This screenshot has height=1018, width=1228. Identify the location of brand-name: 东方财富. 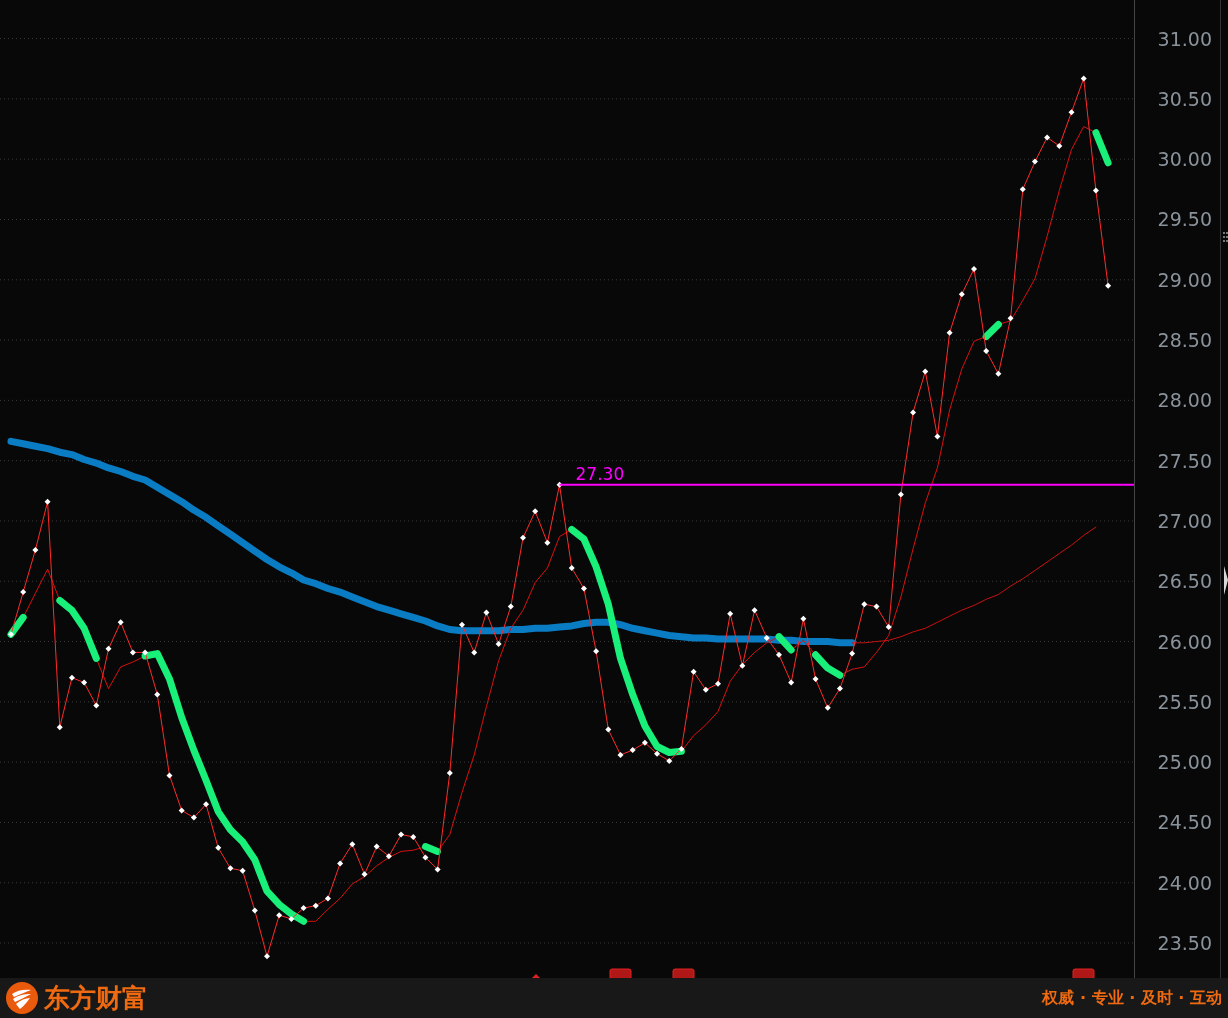
(96, 998).